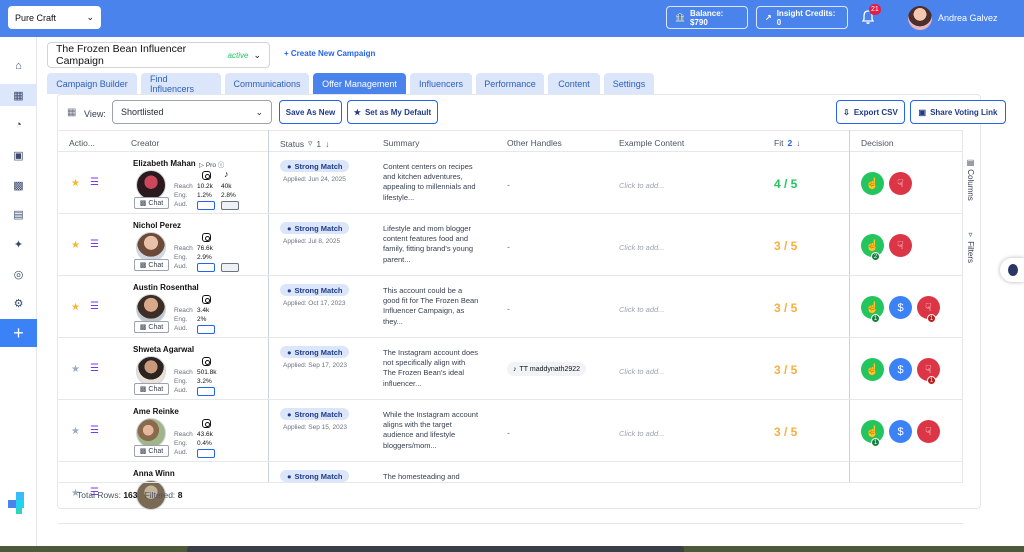 The image size is (1024, 552). I want to click on image-icon: ▣, so click(18, 155).